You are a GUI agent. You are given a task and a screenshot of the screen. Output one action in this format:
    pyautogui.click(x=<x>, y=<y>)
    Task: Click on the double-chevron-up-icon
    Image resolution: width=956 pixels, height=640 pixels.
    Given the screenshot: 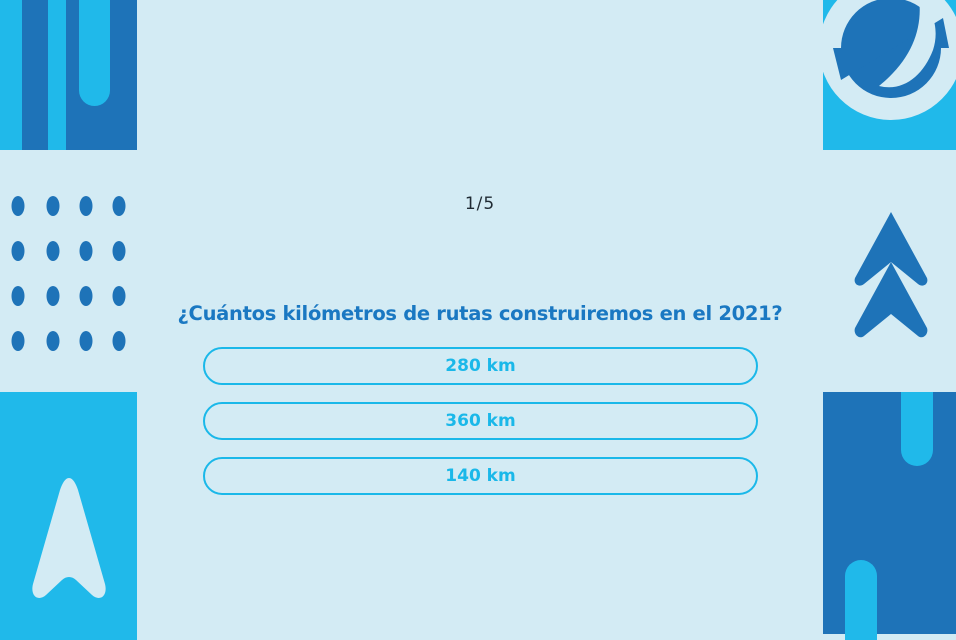 What is the action you would take?
    pyautogui.click(x=889, y=271)
    